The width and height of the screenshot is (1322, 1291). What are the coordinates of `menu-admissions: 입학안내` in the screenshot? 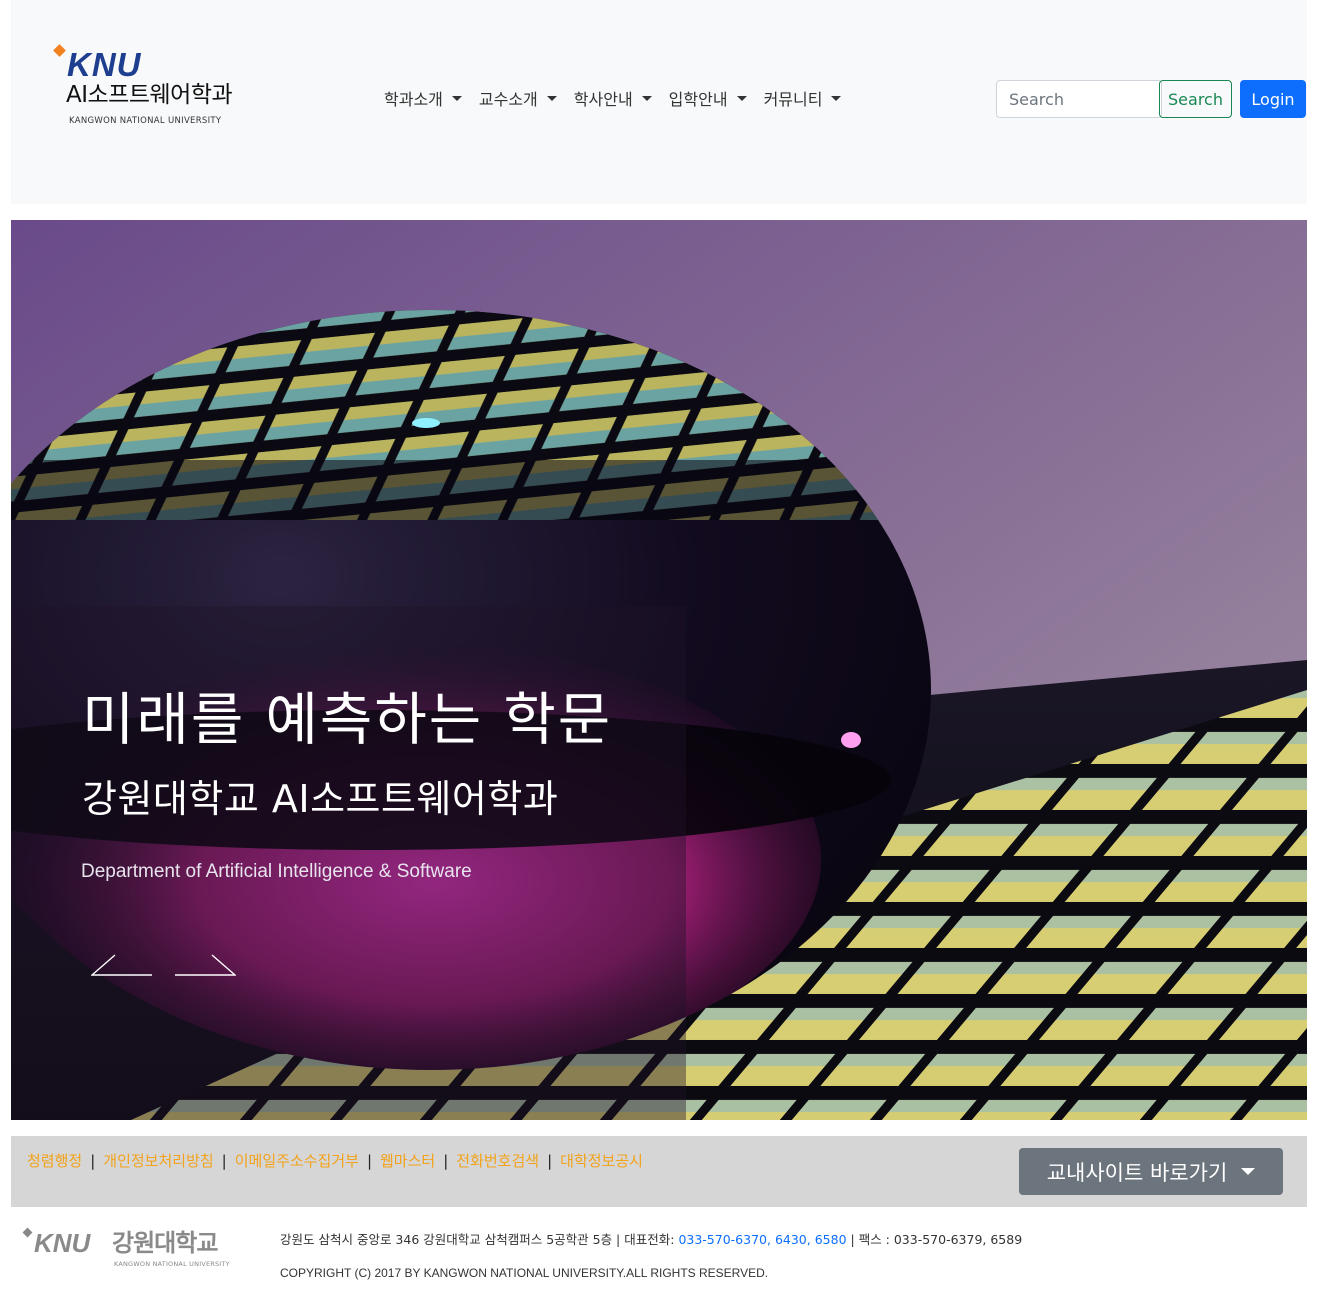 It's located at (708, 98).